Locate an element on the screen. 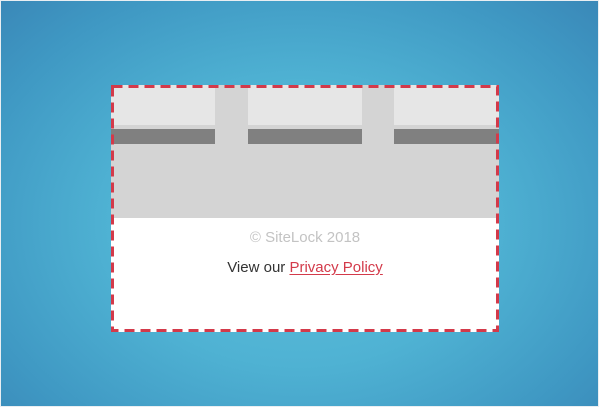  copyright-text: © SiteLock 2018 is located at coordinates (305, 237).